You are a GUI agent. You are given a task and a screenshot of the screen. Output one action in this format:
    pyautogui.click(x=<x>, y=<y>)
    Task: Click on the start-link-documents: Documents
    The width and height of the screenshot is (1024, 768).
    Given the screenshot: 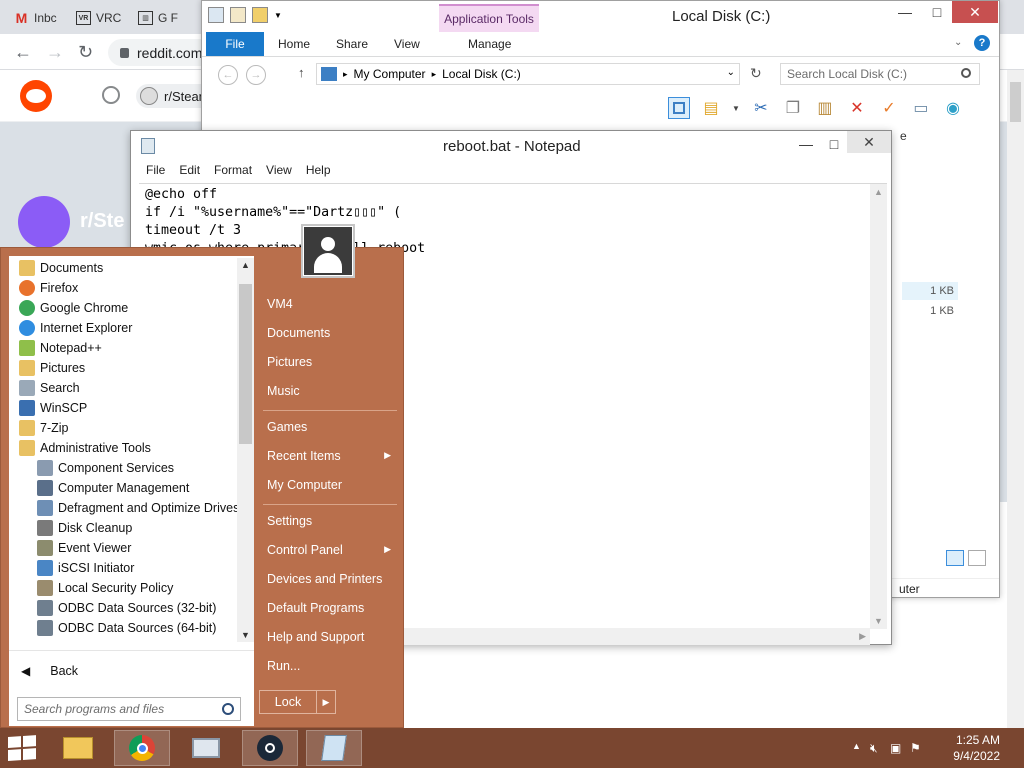 What is the action you would take?
    pyautogui.click(x=328, y=333)
    